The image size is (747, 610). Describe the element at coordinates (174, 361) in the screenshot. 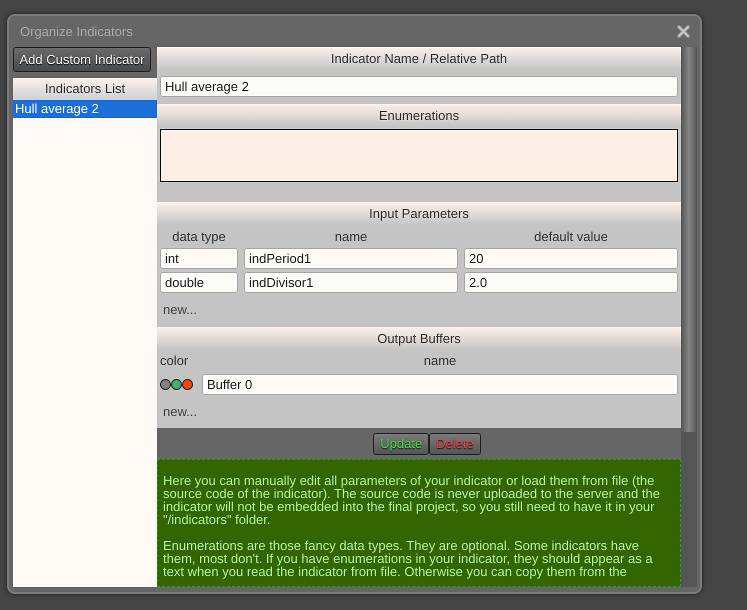

I see `column-label: color` at that location.